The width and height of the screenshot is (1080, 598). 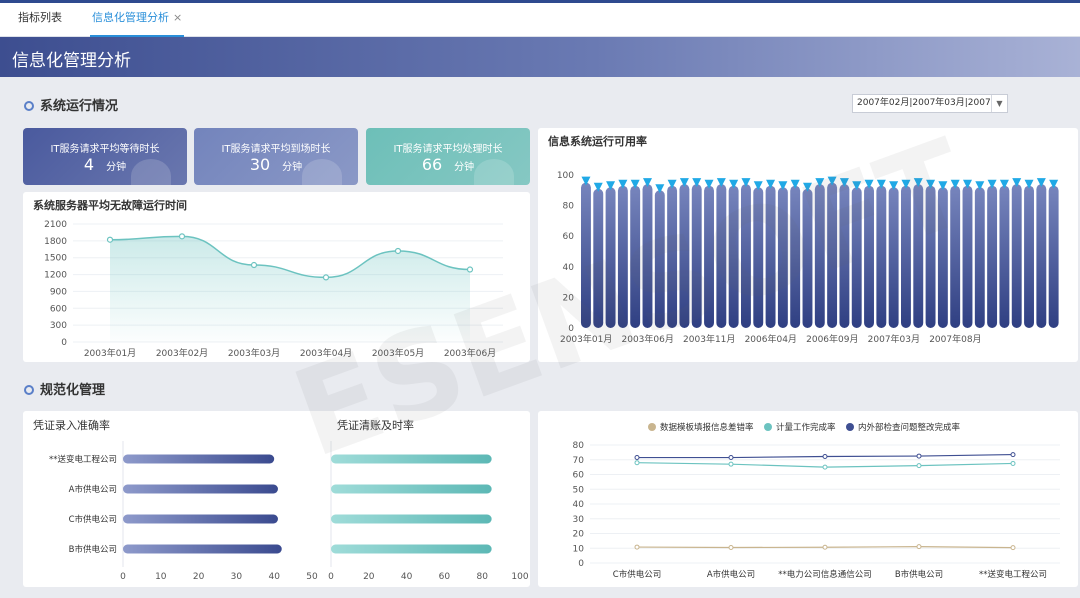 What do you see at coordinates (448, 156) in the screenshot?
I see `kpi-card-process-time: IT服务请求平均处理时长 66 分钟` at bounding box center [448, 156].